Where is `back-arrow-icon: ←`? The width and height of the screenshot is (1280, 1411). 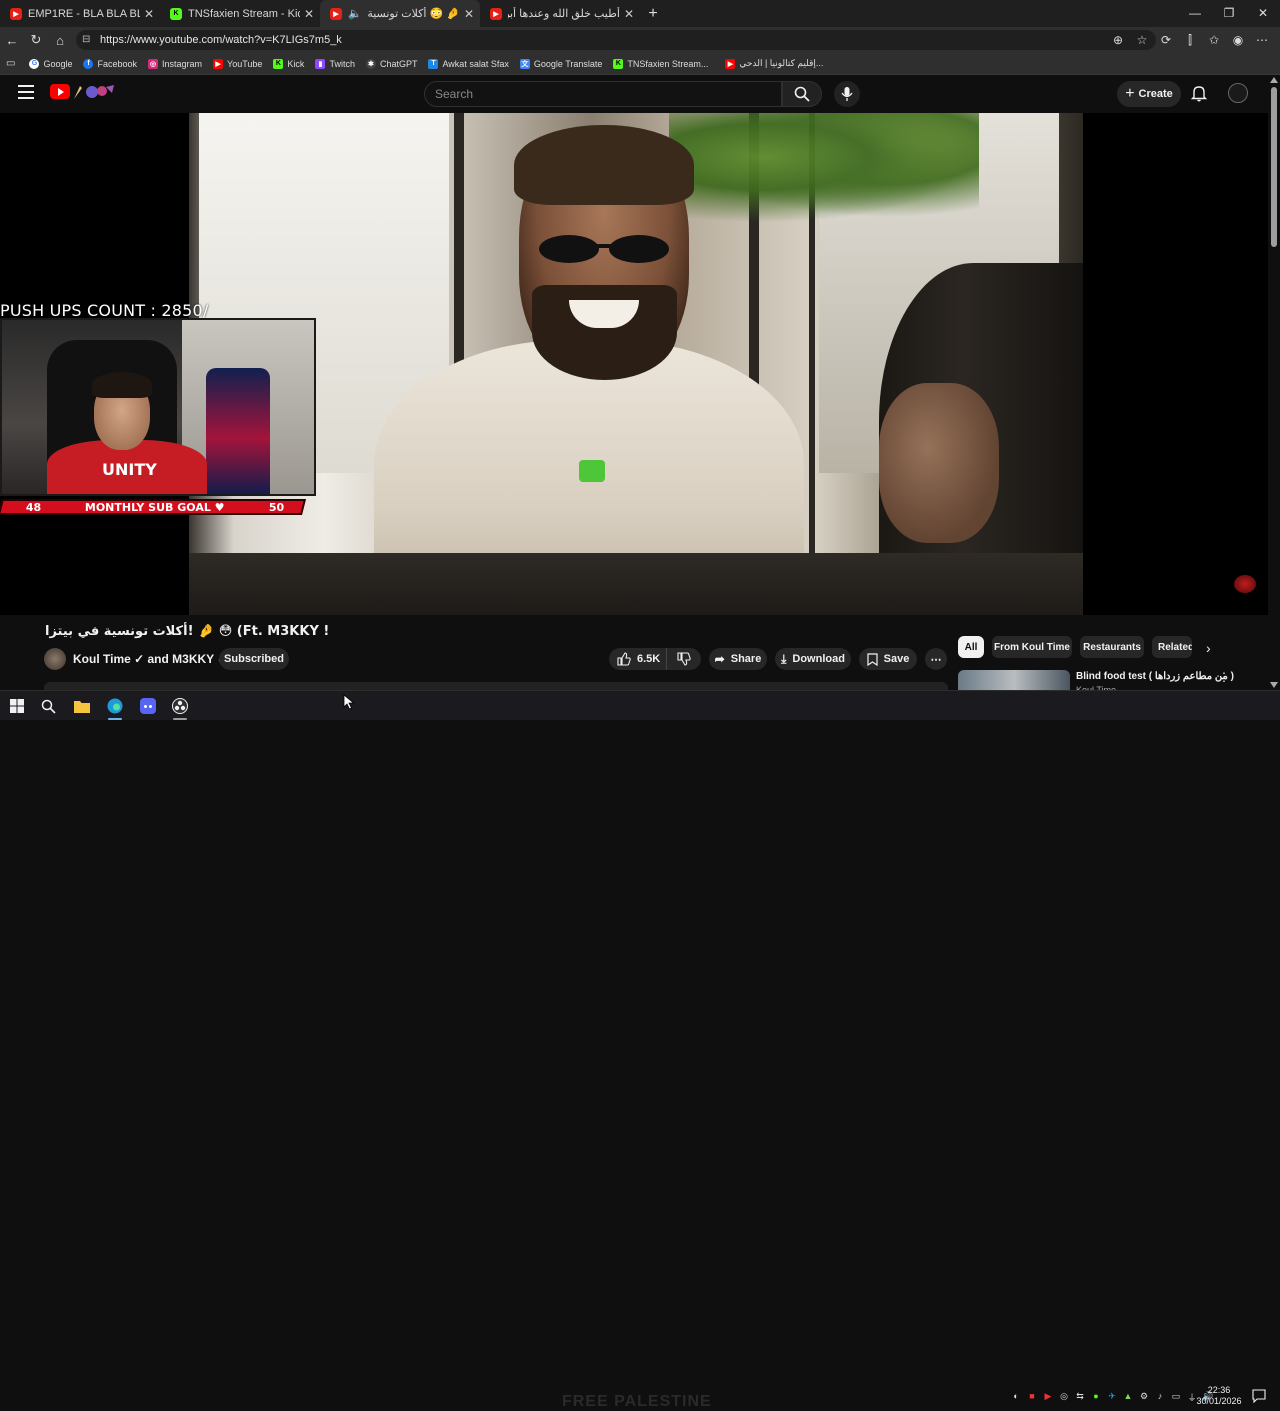 back-arrow-icon: ← is located at coordinates (12, 40).